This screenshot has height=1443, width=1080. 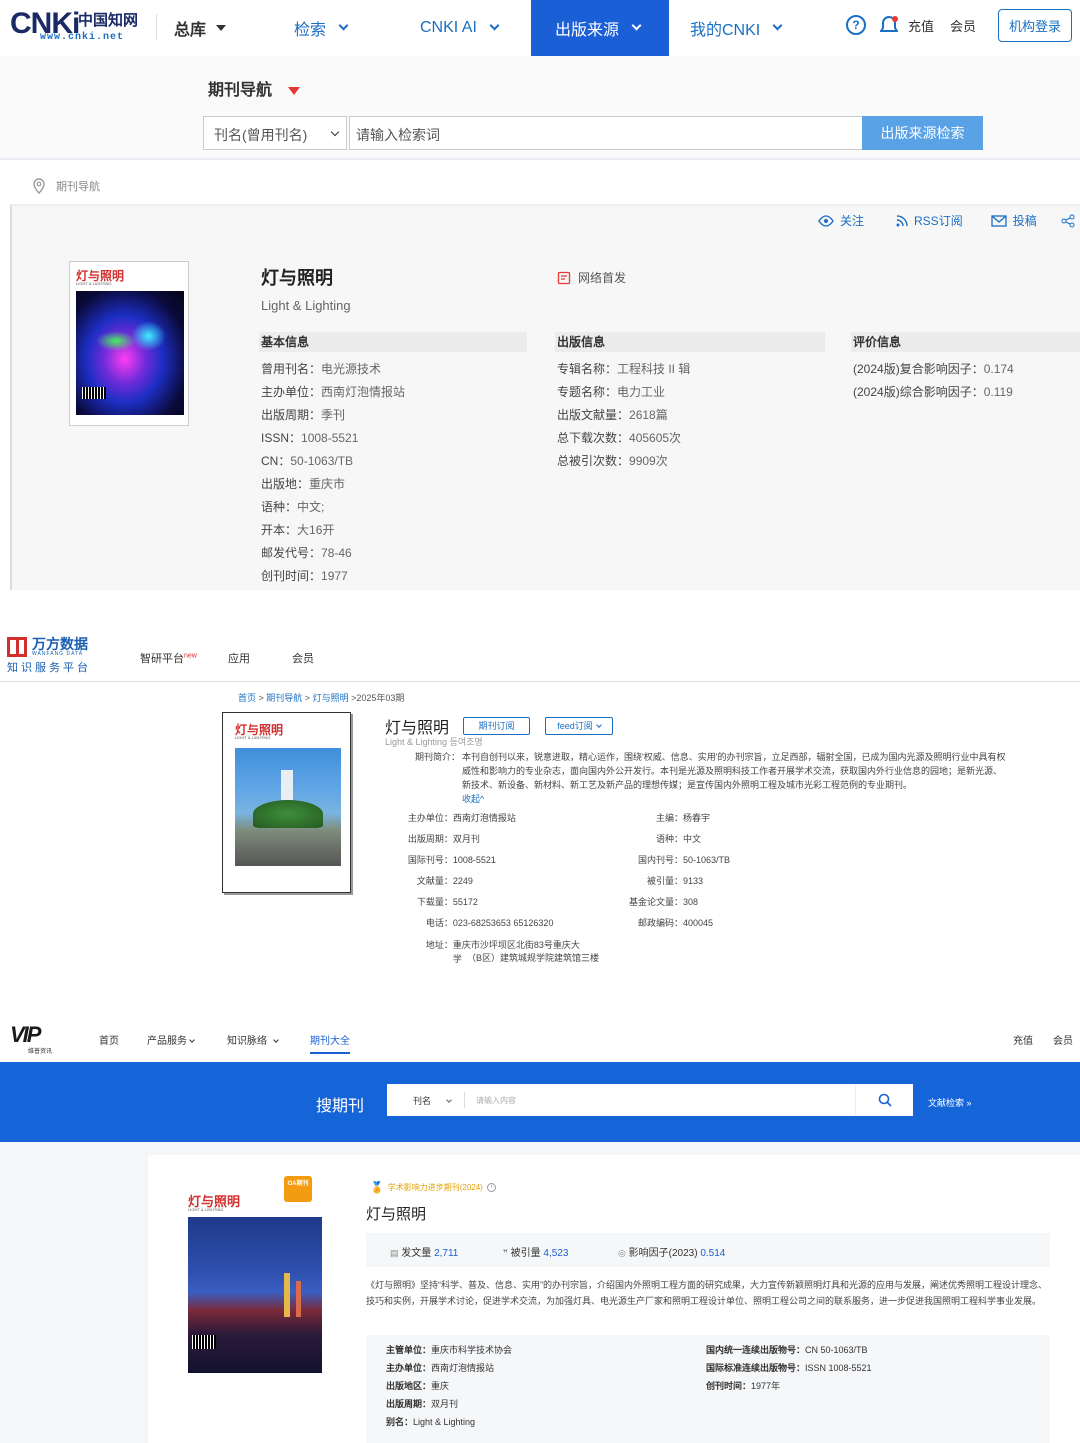 What do you see at coordinates (1024, 221) in the screenshot?
I see `submit-label: 投稿` at bounding box center [1024, 221].